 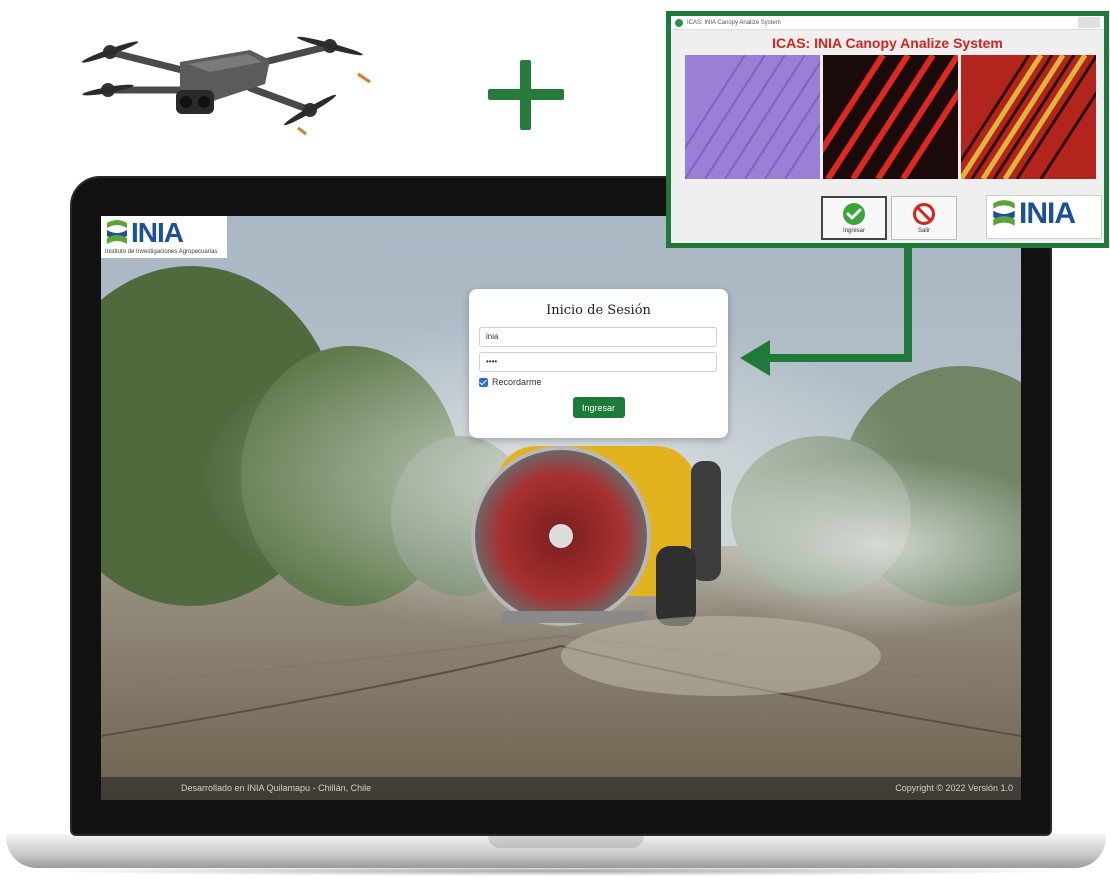 I want to click on remember-me-label: Recordarme, so click(x=517, y=382).